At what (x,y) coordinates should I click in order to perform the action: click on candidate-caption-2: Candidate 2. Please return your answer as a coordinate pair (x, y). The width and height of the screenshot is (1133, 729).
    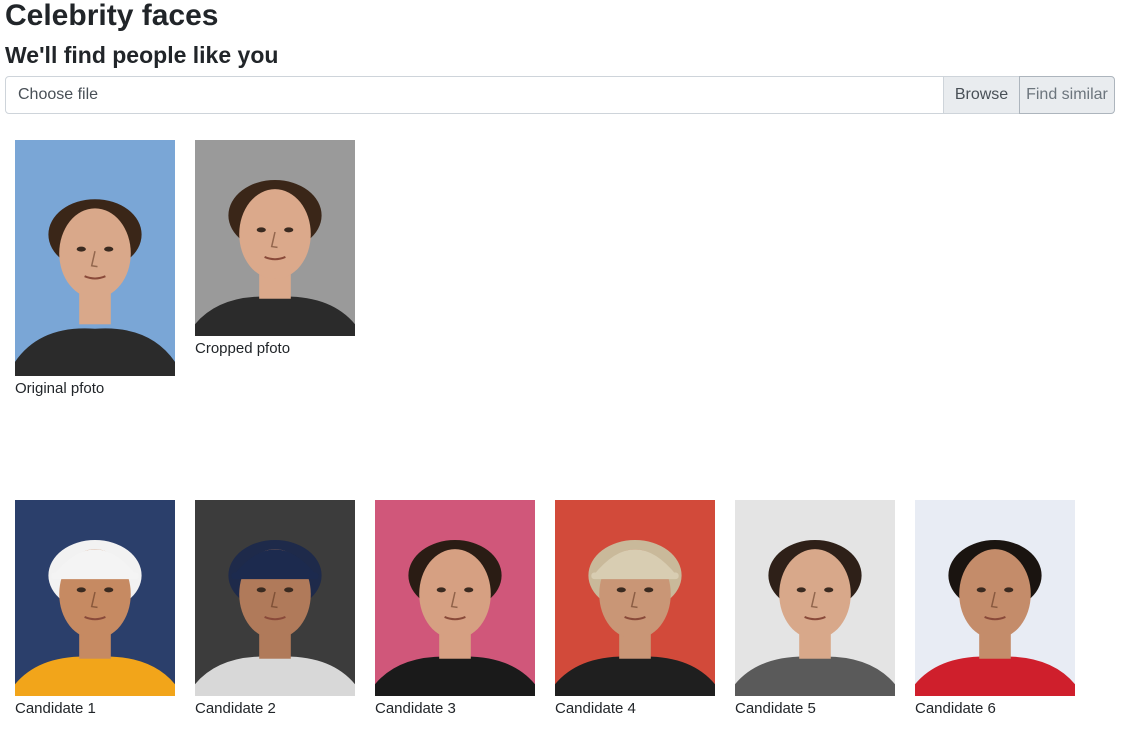
    Looking at the image, I should click on (235, 708).